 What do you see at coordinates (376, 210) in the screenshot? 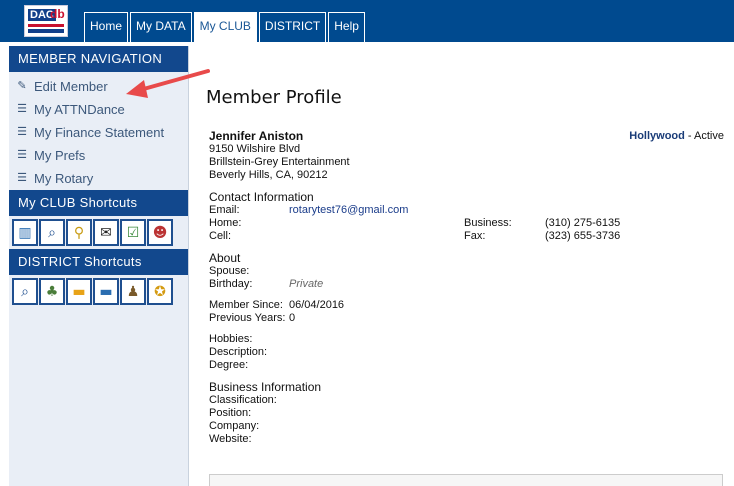
I see `email-link: rotarytest76@gmail.com` at bounding box center [376, 210].